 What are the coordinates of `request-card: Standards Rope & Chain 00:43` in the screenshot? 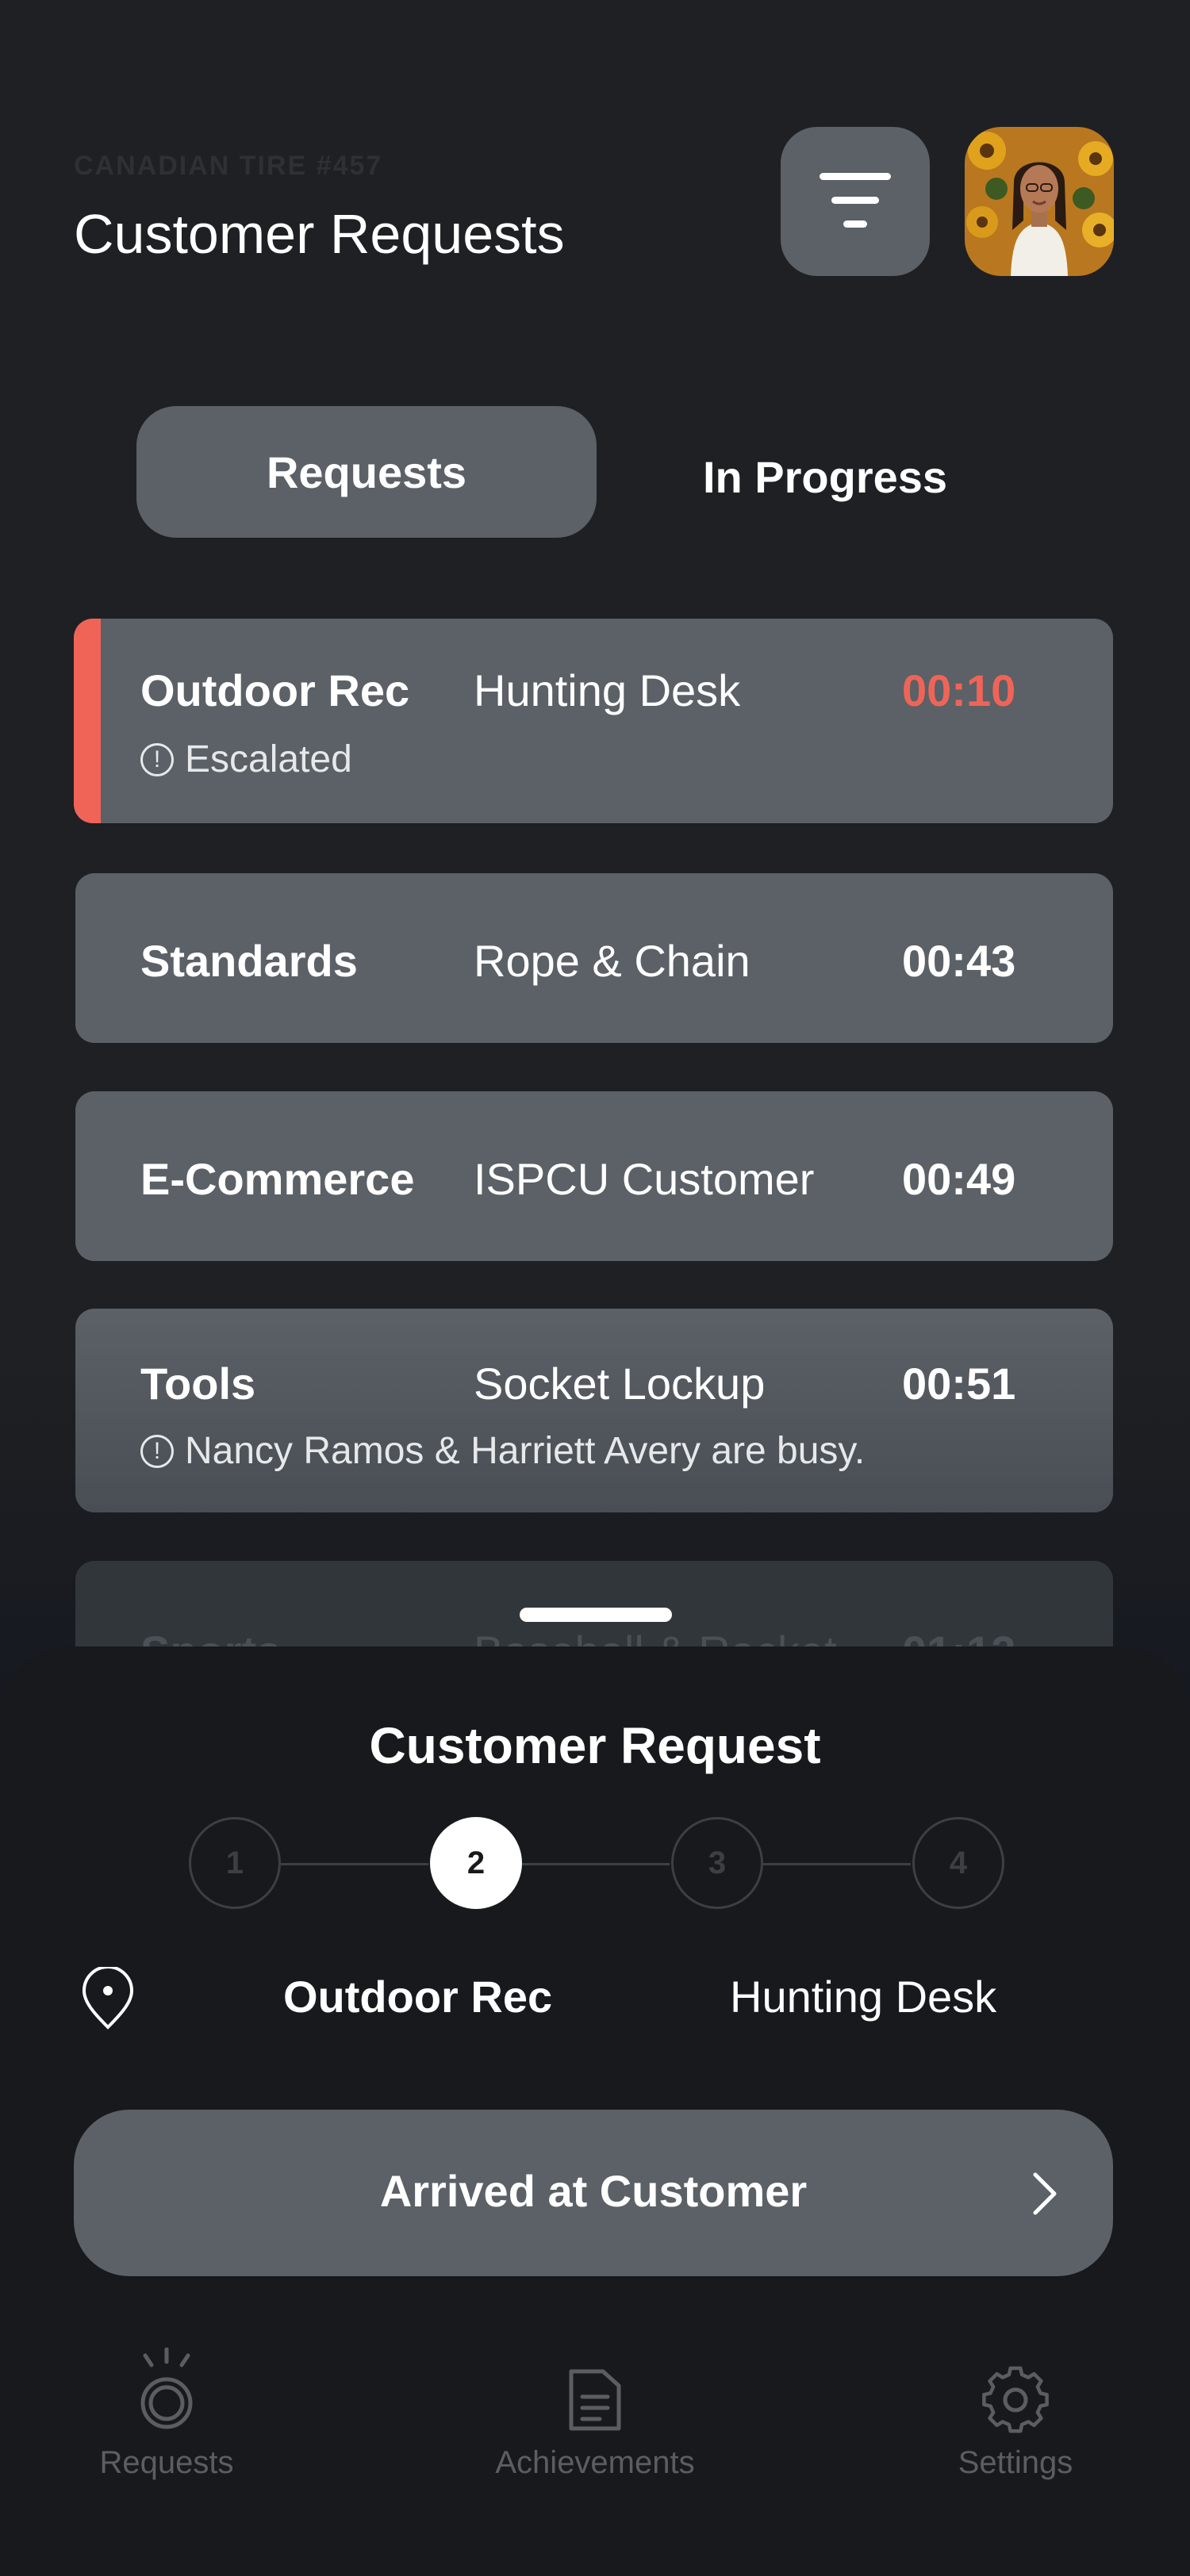 It's located at (594, 958).